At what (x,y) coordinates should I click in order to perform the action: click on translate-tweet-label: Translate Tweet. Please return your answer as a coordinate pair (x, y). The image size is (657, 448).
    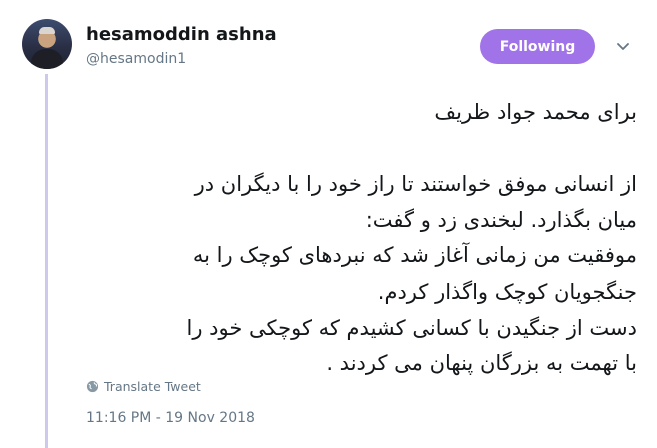
    Looking at the image, I should click on (152, 386).